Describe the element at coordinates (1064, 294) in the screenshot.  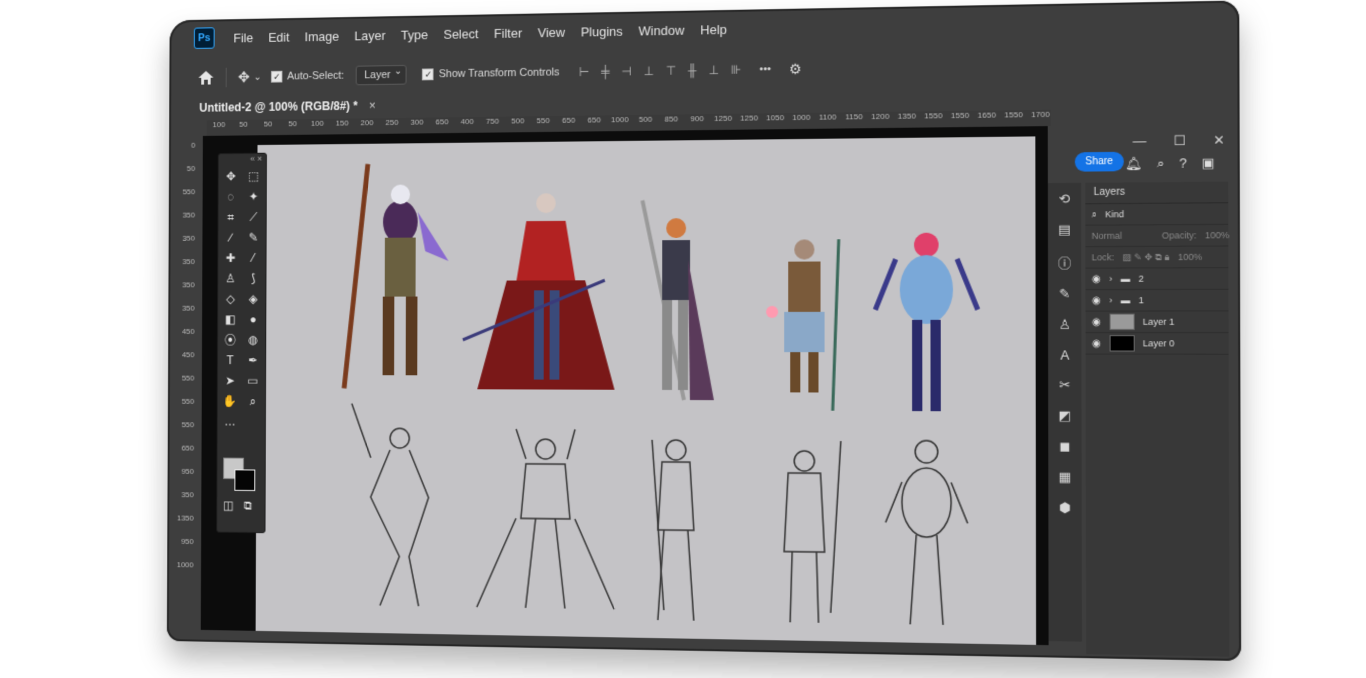
I see `brush-panel-icon: ✎` at that location.